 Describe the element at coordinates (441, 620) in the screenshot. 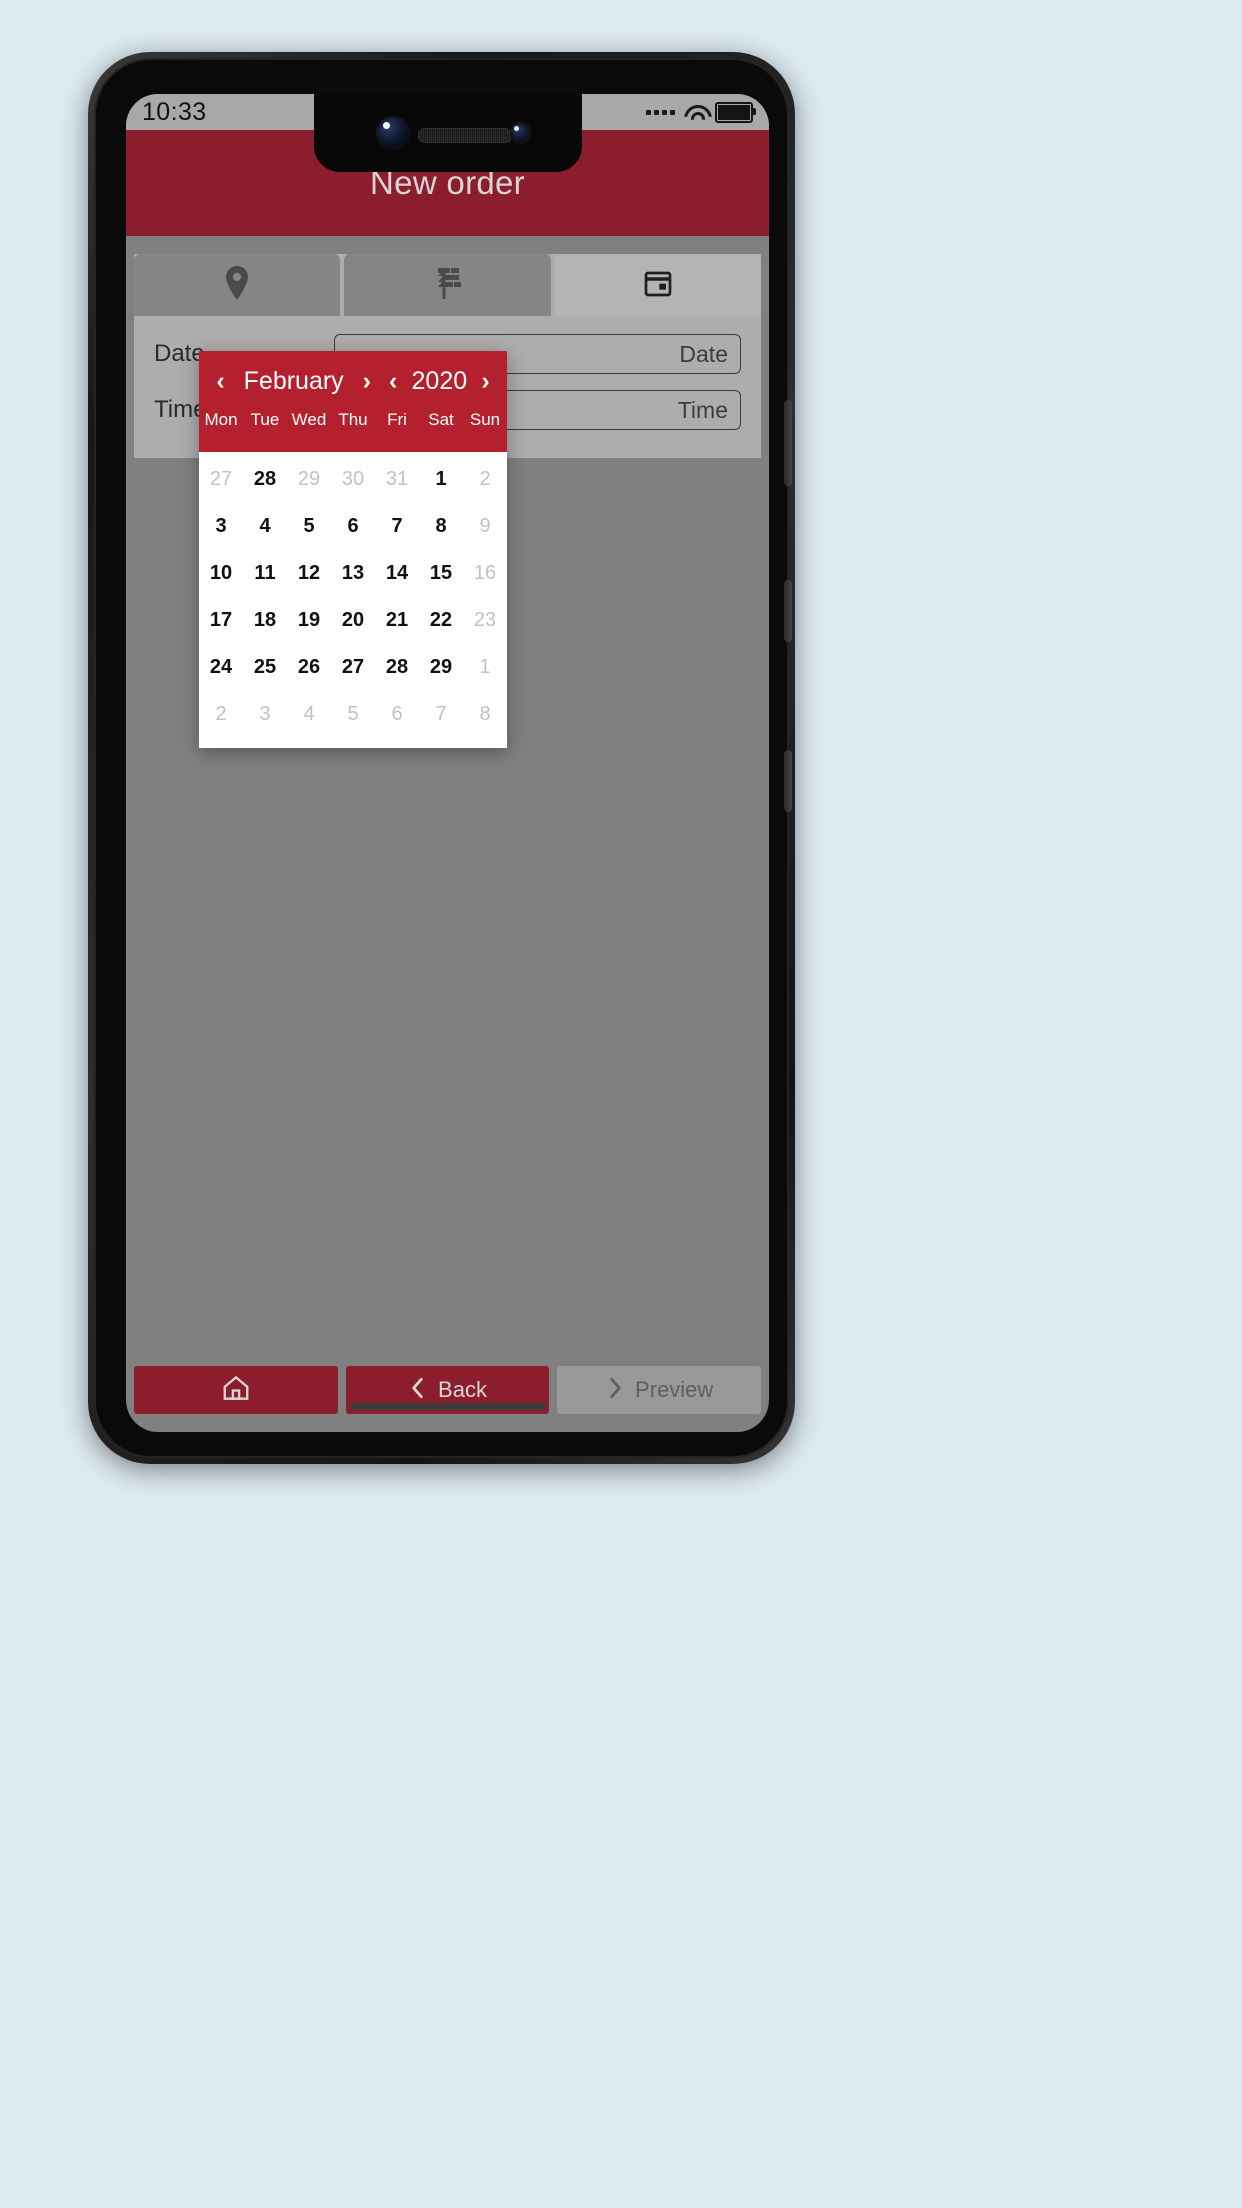

I see `date-cell: 22` at that location.